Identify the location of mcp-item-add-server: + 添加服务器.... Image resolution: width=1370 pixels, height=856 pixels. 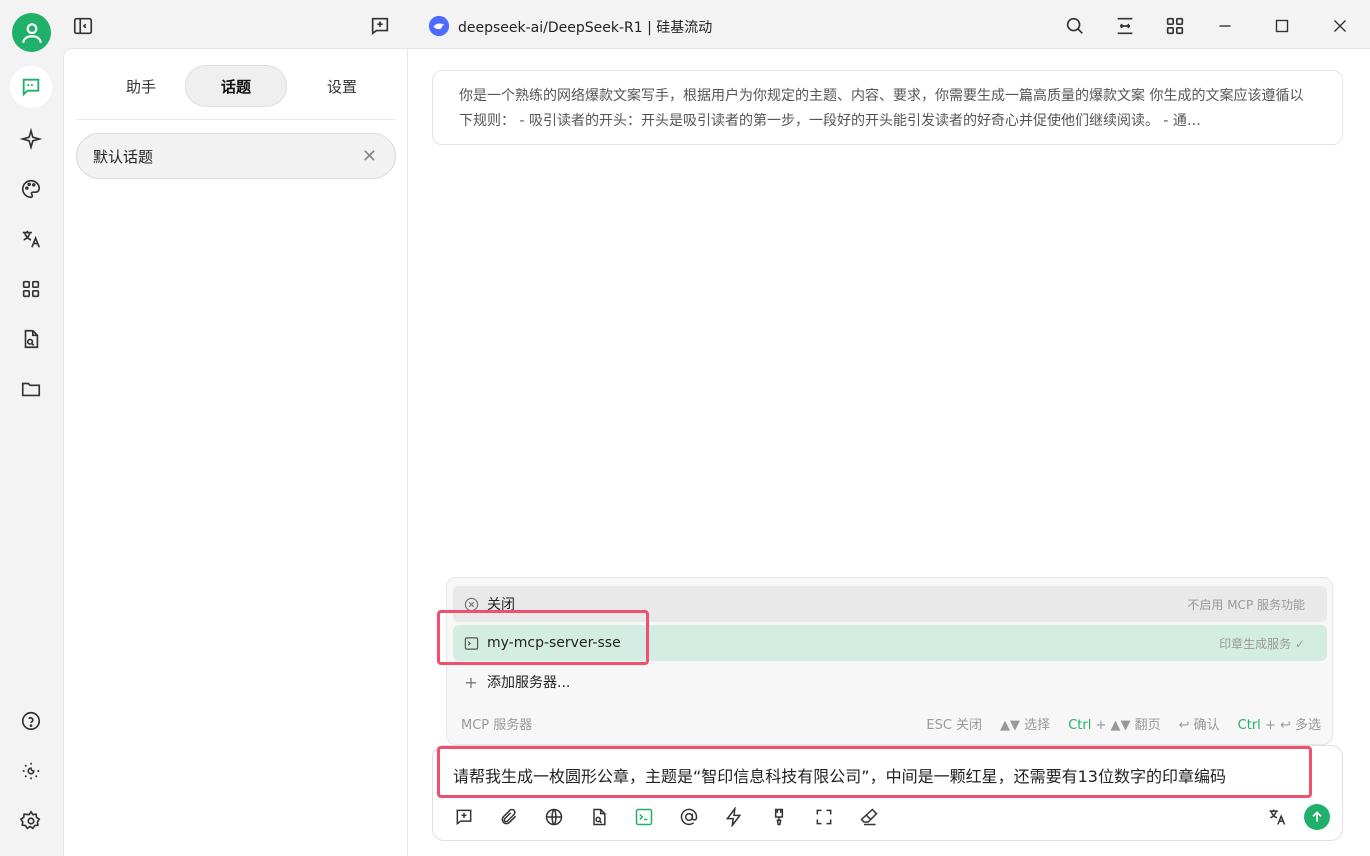
(890, 682).